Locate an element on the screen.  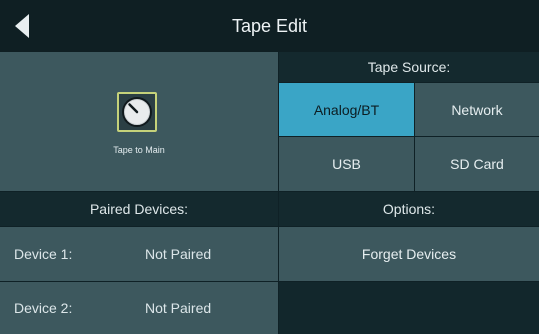
source-network-button: Network is located at coordinates (477, 109).